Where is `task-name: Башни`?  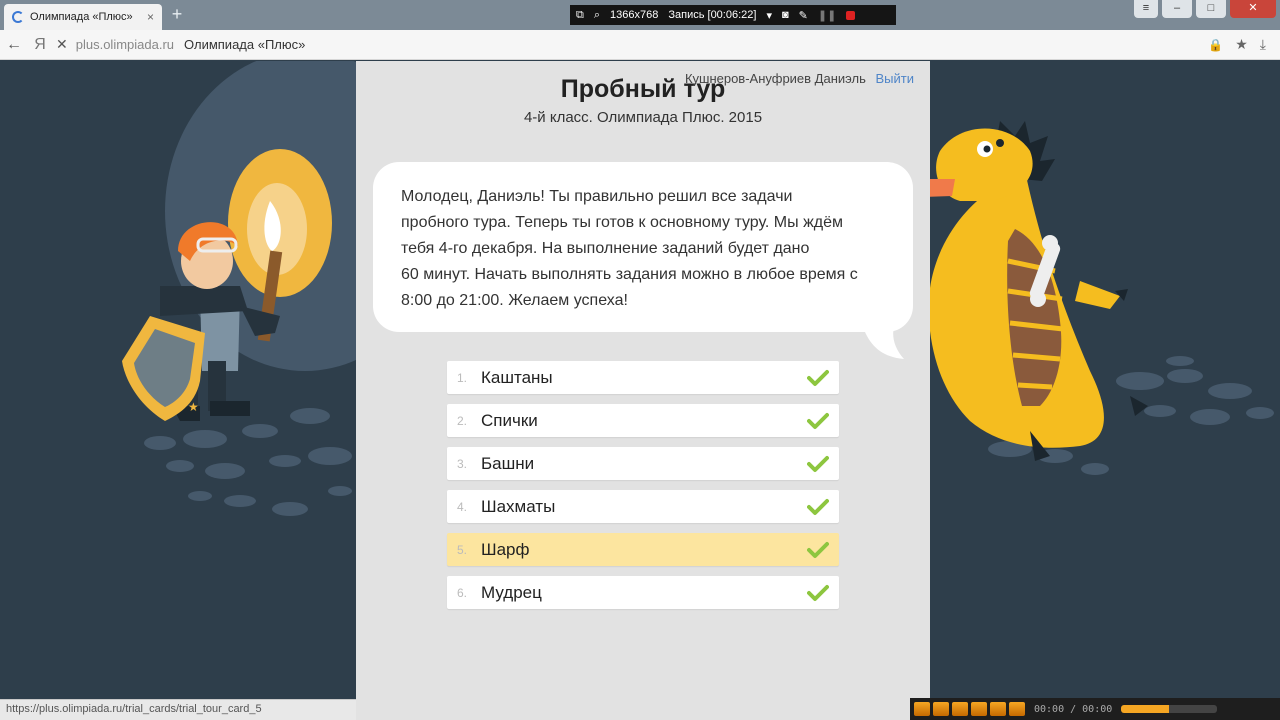
task-name: Башни is located at coordinates (508, 463).